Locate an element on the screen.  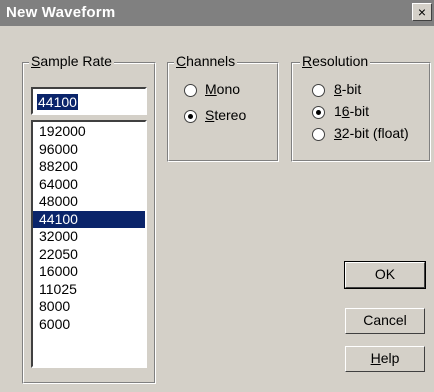
sample-rate-legend: Sample Rate is located at coordinates (71, 61).